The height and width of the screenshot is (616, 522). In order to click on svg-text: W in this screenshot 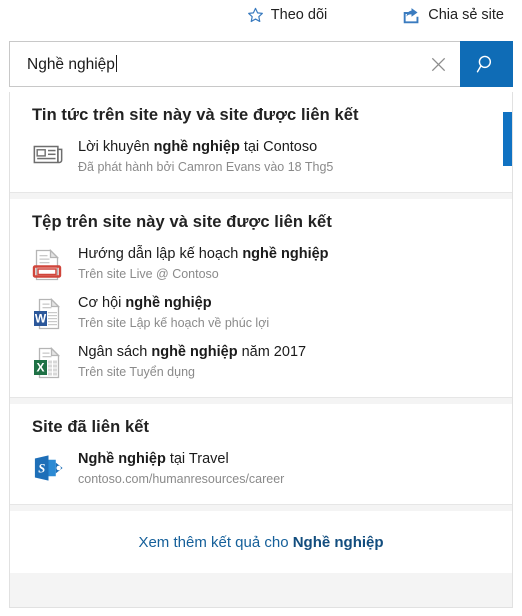, I will do `click(41, 319)`.